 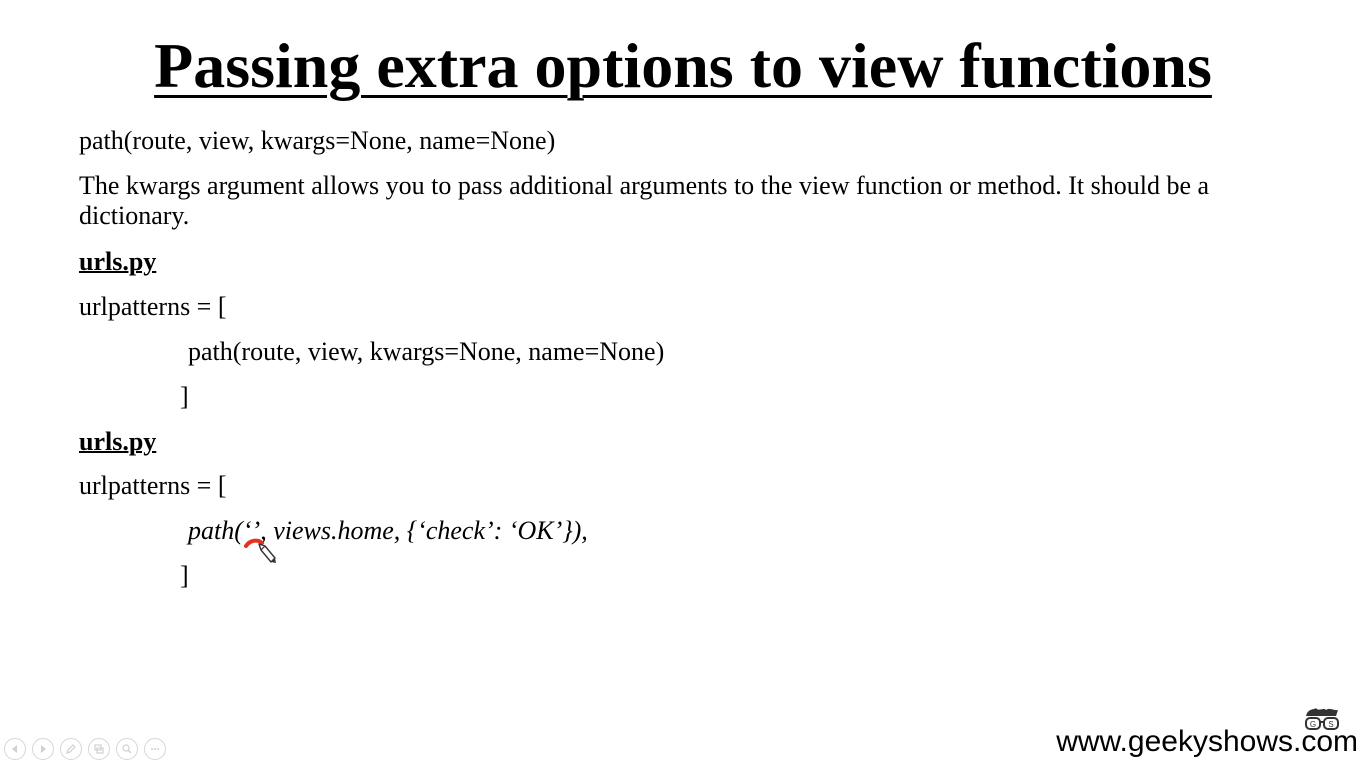 I want to click on next-button, so click(x=43, y=749).